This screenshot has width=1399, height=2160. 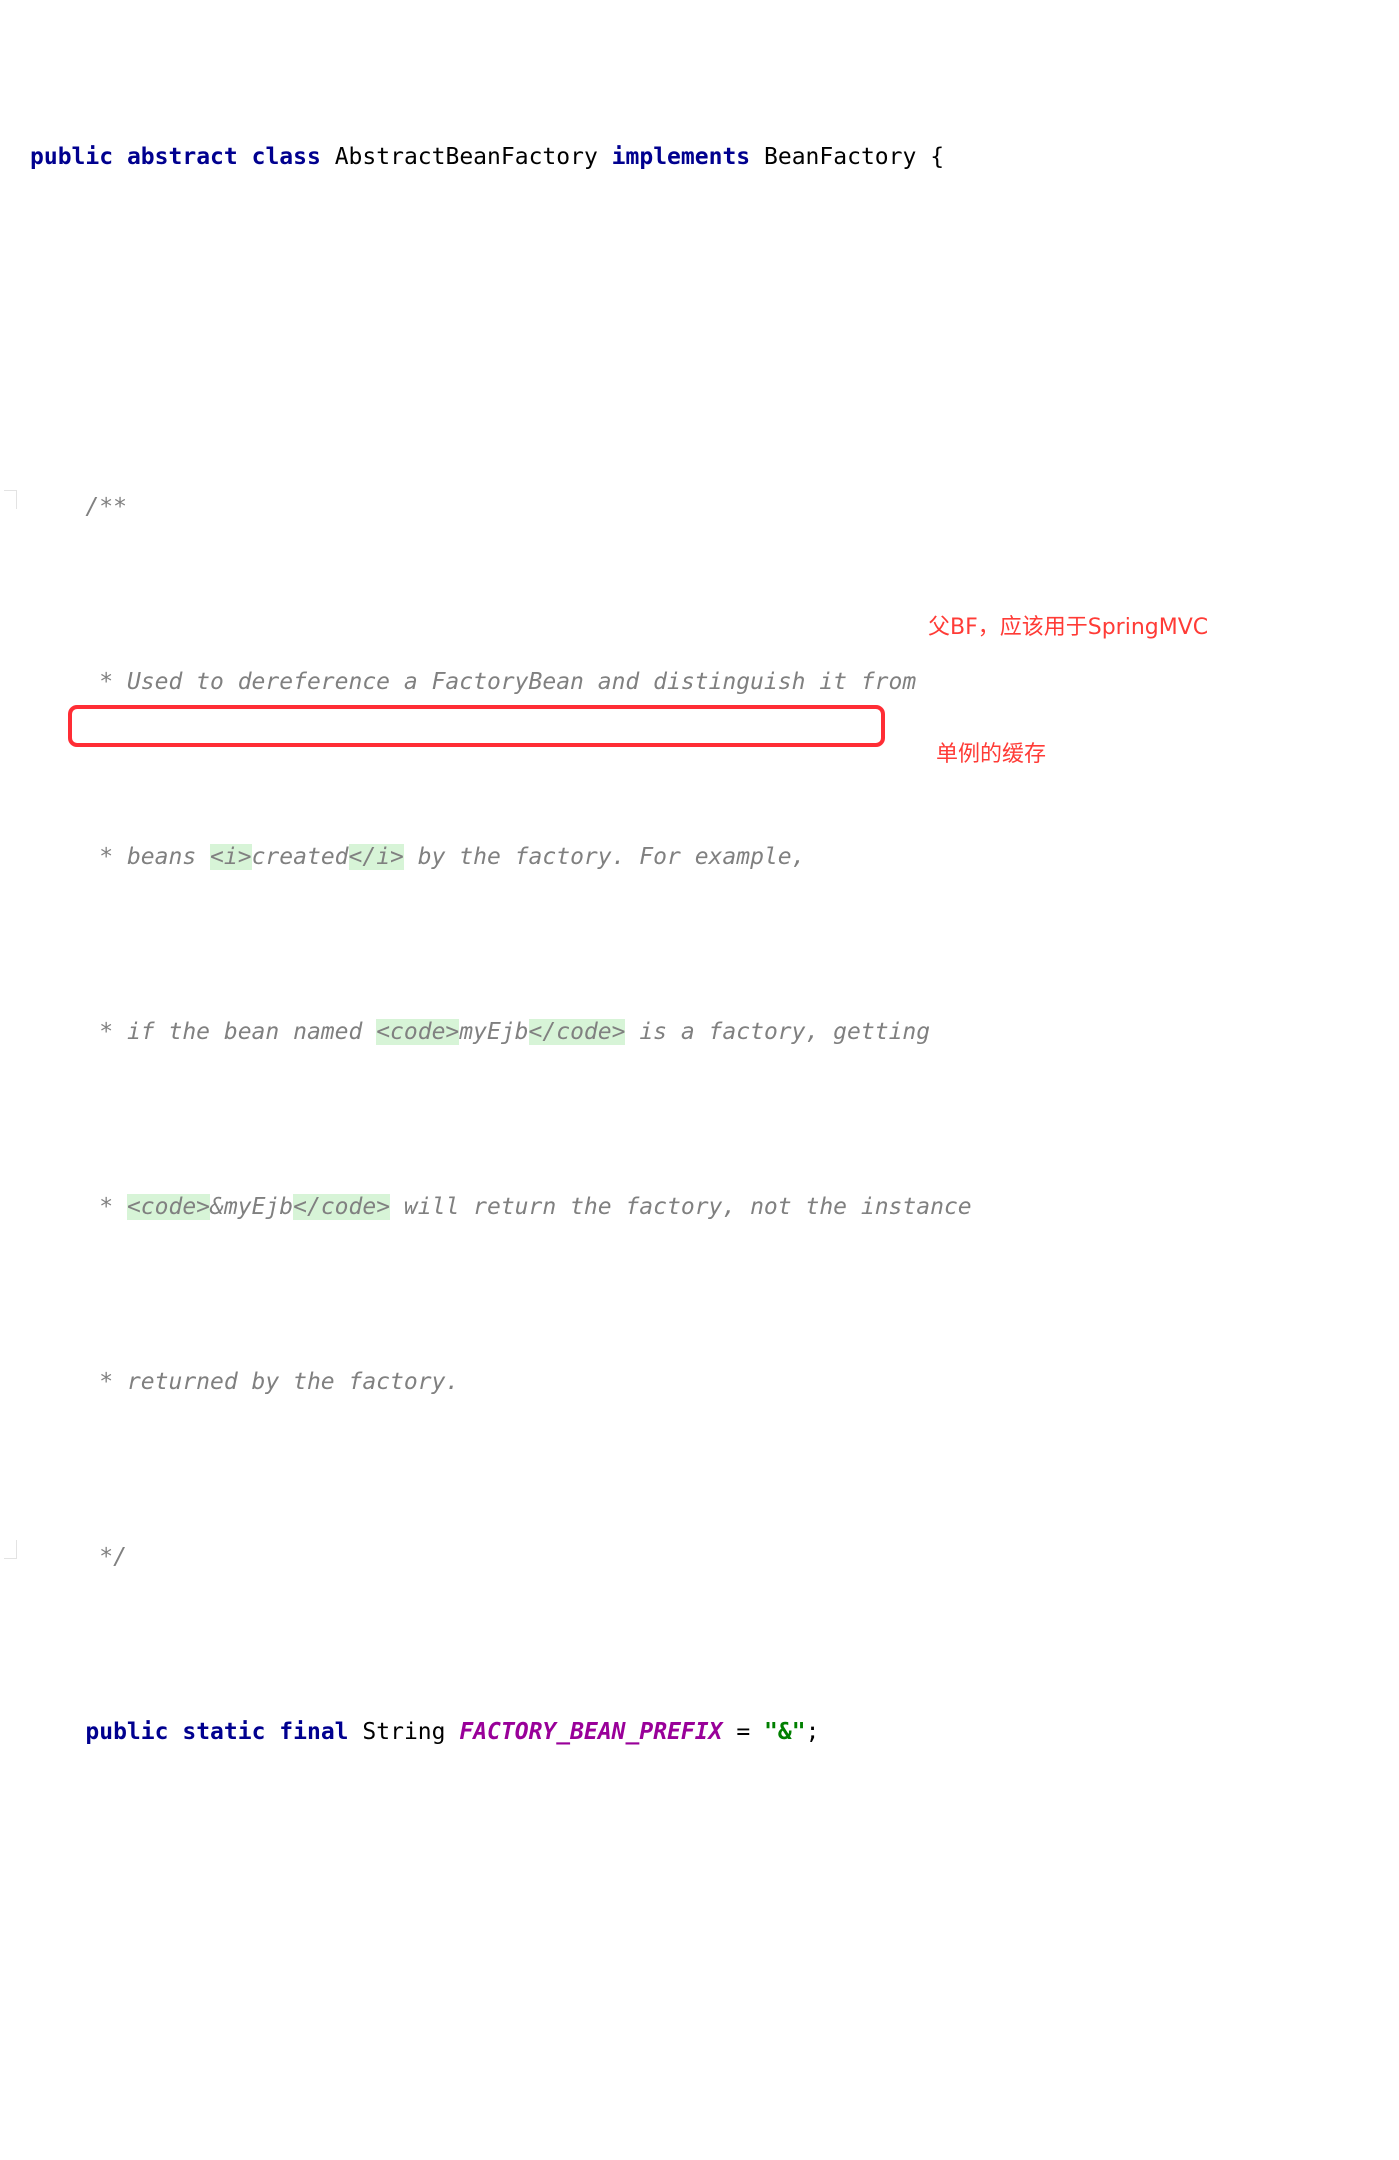 What do you see at coordinates (314, 1732) in the screenshot?
I see `keyword-final: final` at bounding box center [314, 1732].